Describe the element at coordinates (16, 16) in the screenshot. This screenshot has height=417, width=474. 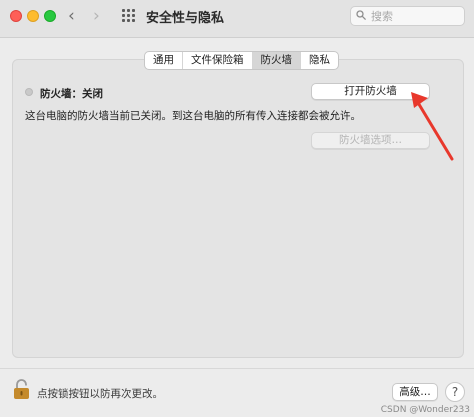
I see `close-button` at that location.